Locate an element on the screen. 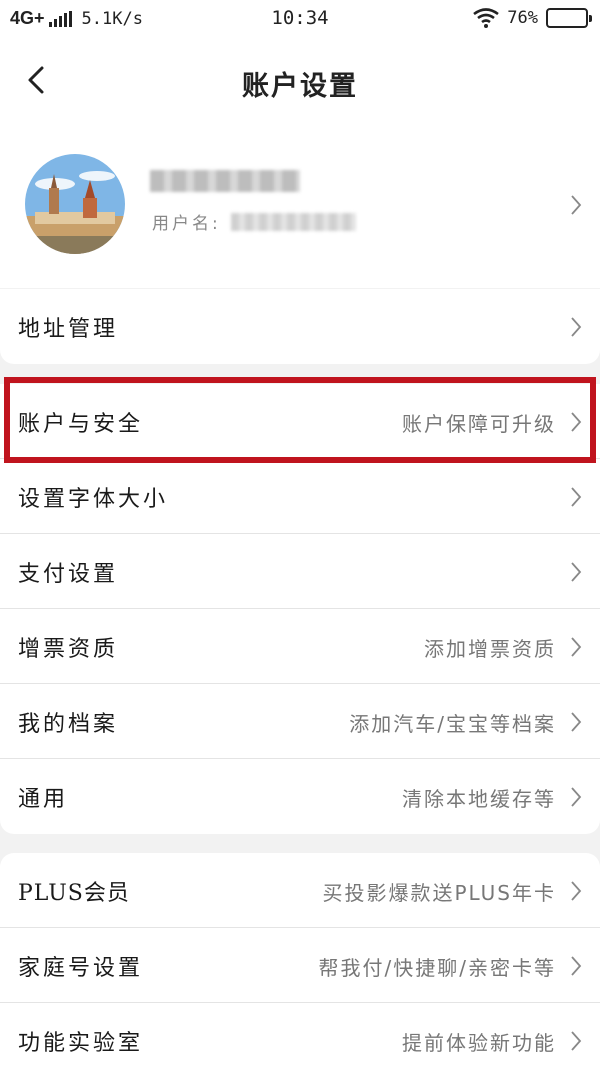 The height and width of the screenshot is (1066, 600). status-bar: 4G+ 5.1K/s 10:34 76% is located at coordinates (300, 20).